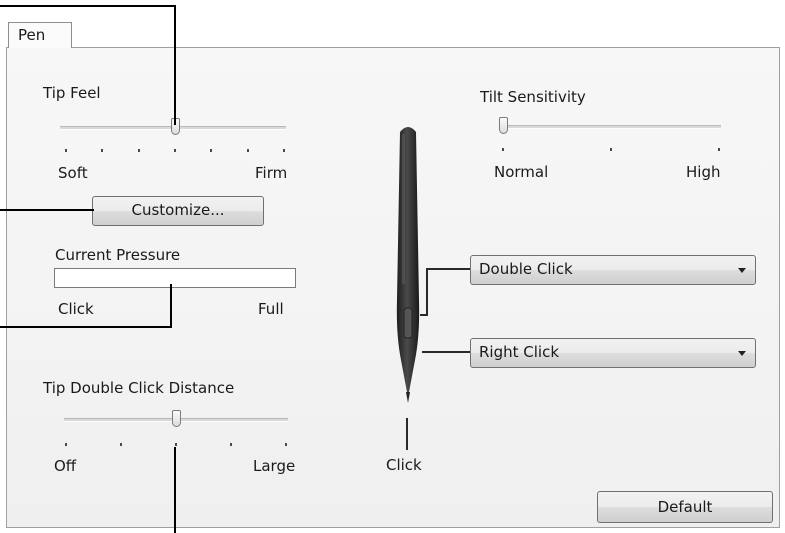  I want to click on pen-icon, so click(408, 265).